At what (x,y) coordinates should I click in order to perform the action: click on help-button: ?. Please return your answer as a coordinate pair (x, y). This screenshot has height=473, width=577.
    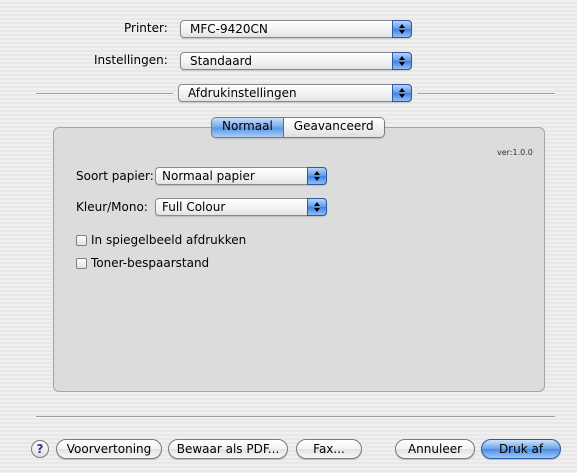
    Looking at the image, I should click on (40, 449).